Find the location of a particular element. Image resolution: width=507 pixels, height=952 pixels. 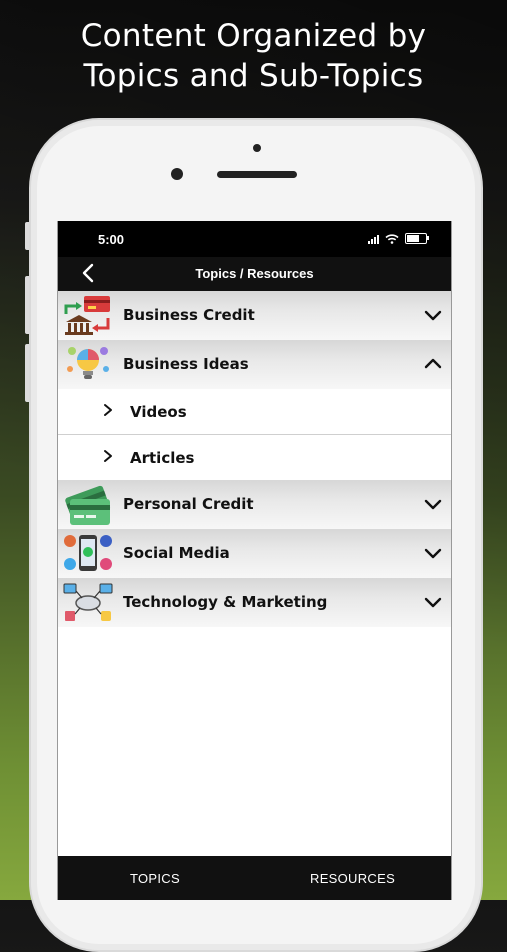

topic-row-business-ideas: Business Ideas is located at coordinates (254, 364).